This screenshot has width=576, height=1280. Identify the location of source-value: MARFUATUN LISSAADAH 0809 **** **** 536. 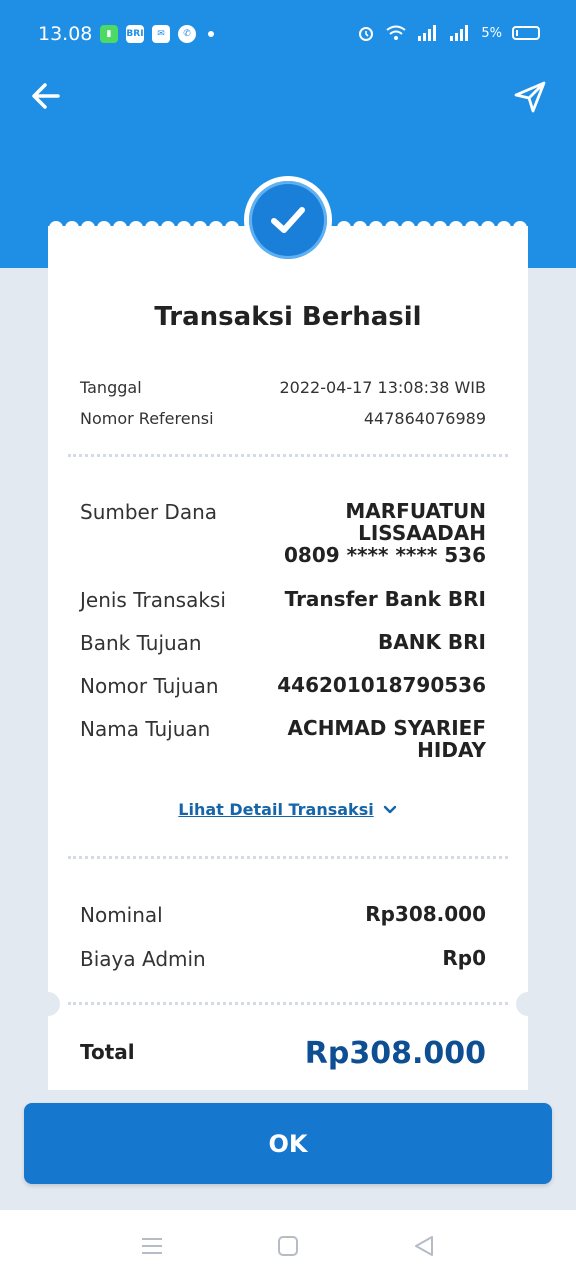
(385, 533).